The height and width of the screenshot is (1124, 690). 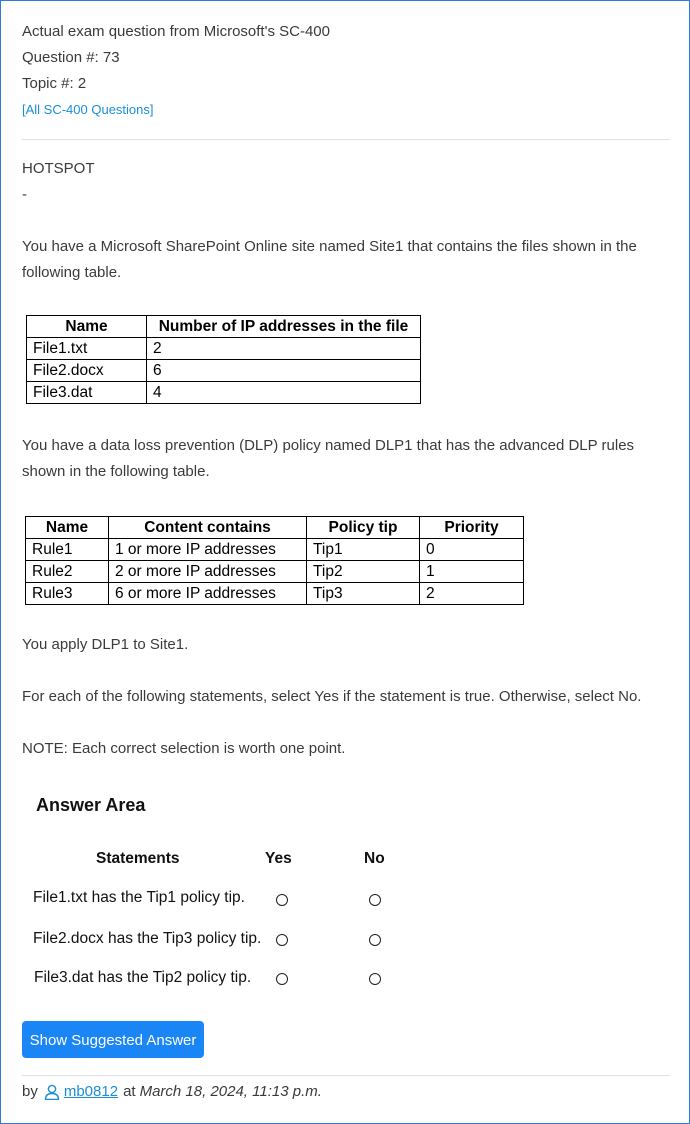 What do you see at coordinates (207, 549) in the screenshot?
I see `rule-content: 1 or more IP addresses` at bounding box center [207, 549].